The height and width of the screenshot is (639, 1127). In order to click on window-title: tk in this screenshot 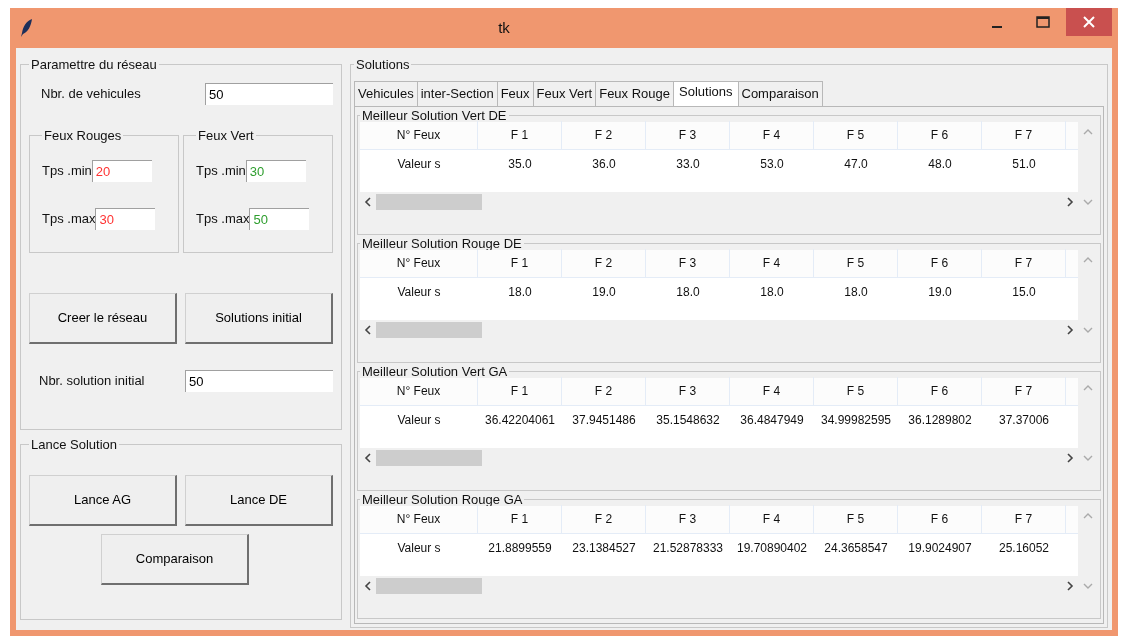, I will do `click(504, 27)`.